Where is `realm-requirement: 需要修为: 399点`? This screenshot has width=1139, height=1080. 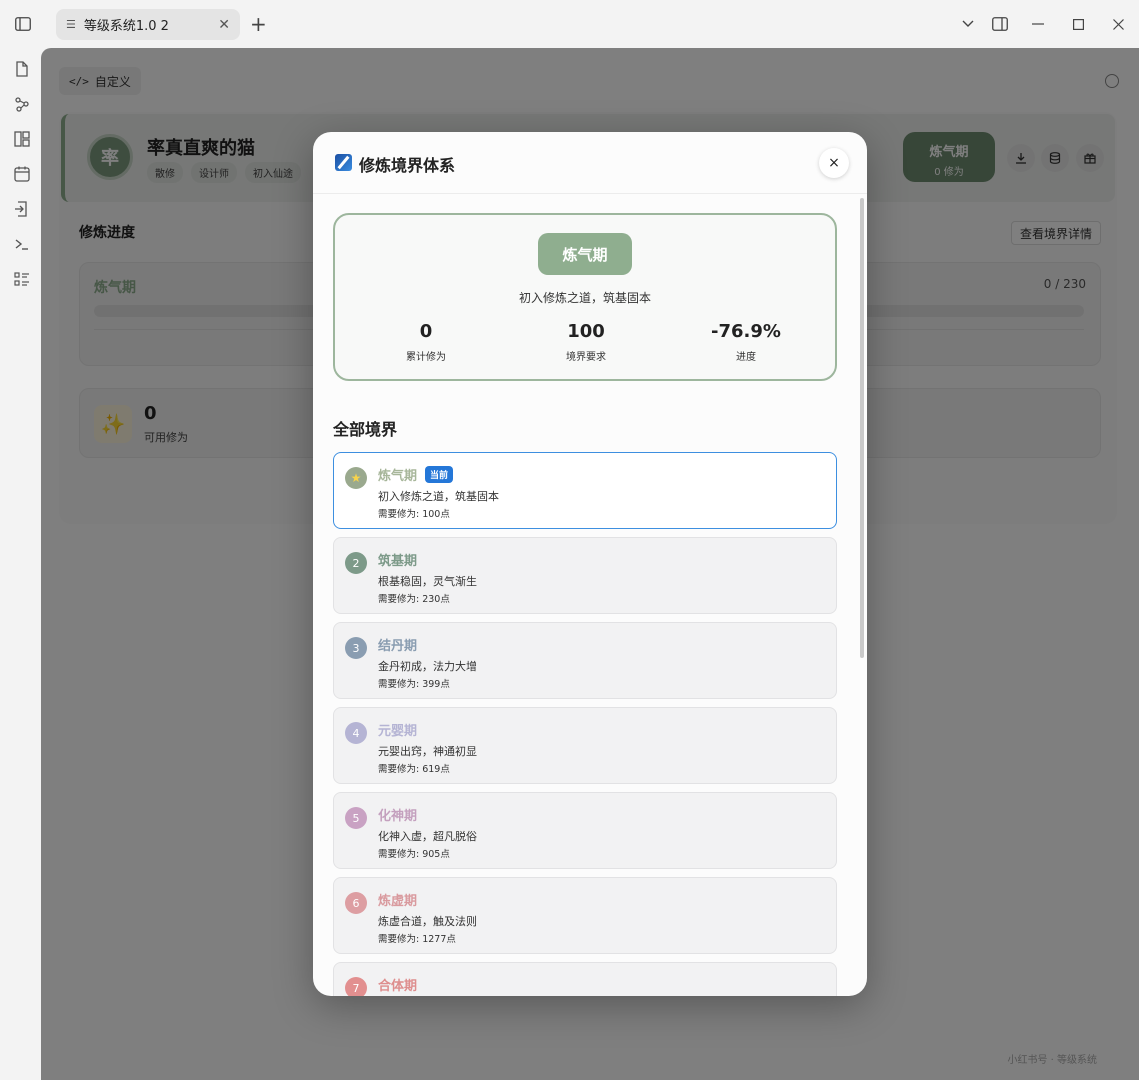
realm-requirement: 需要修为: 399点 is located at coordinates (414, 684).